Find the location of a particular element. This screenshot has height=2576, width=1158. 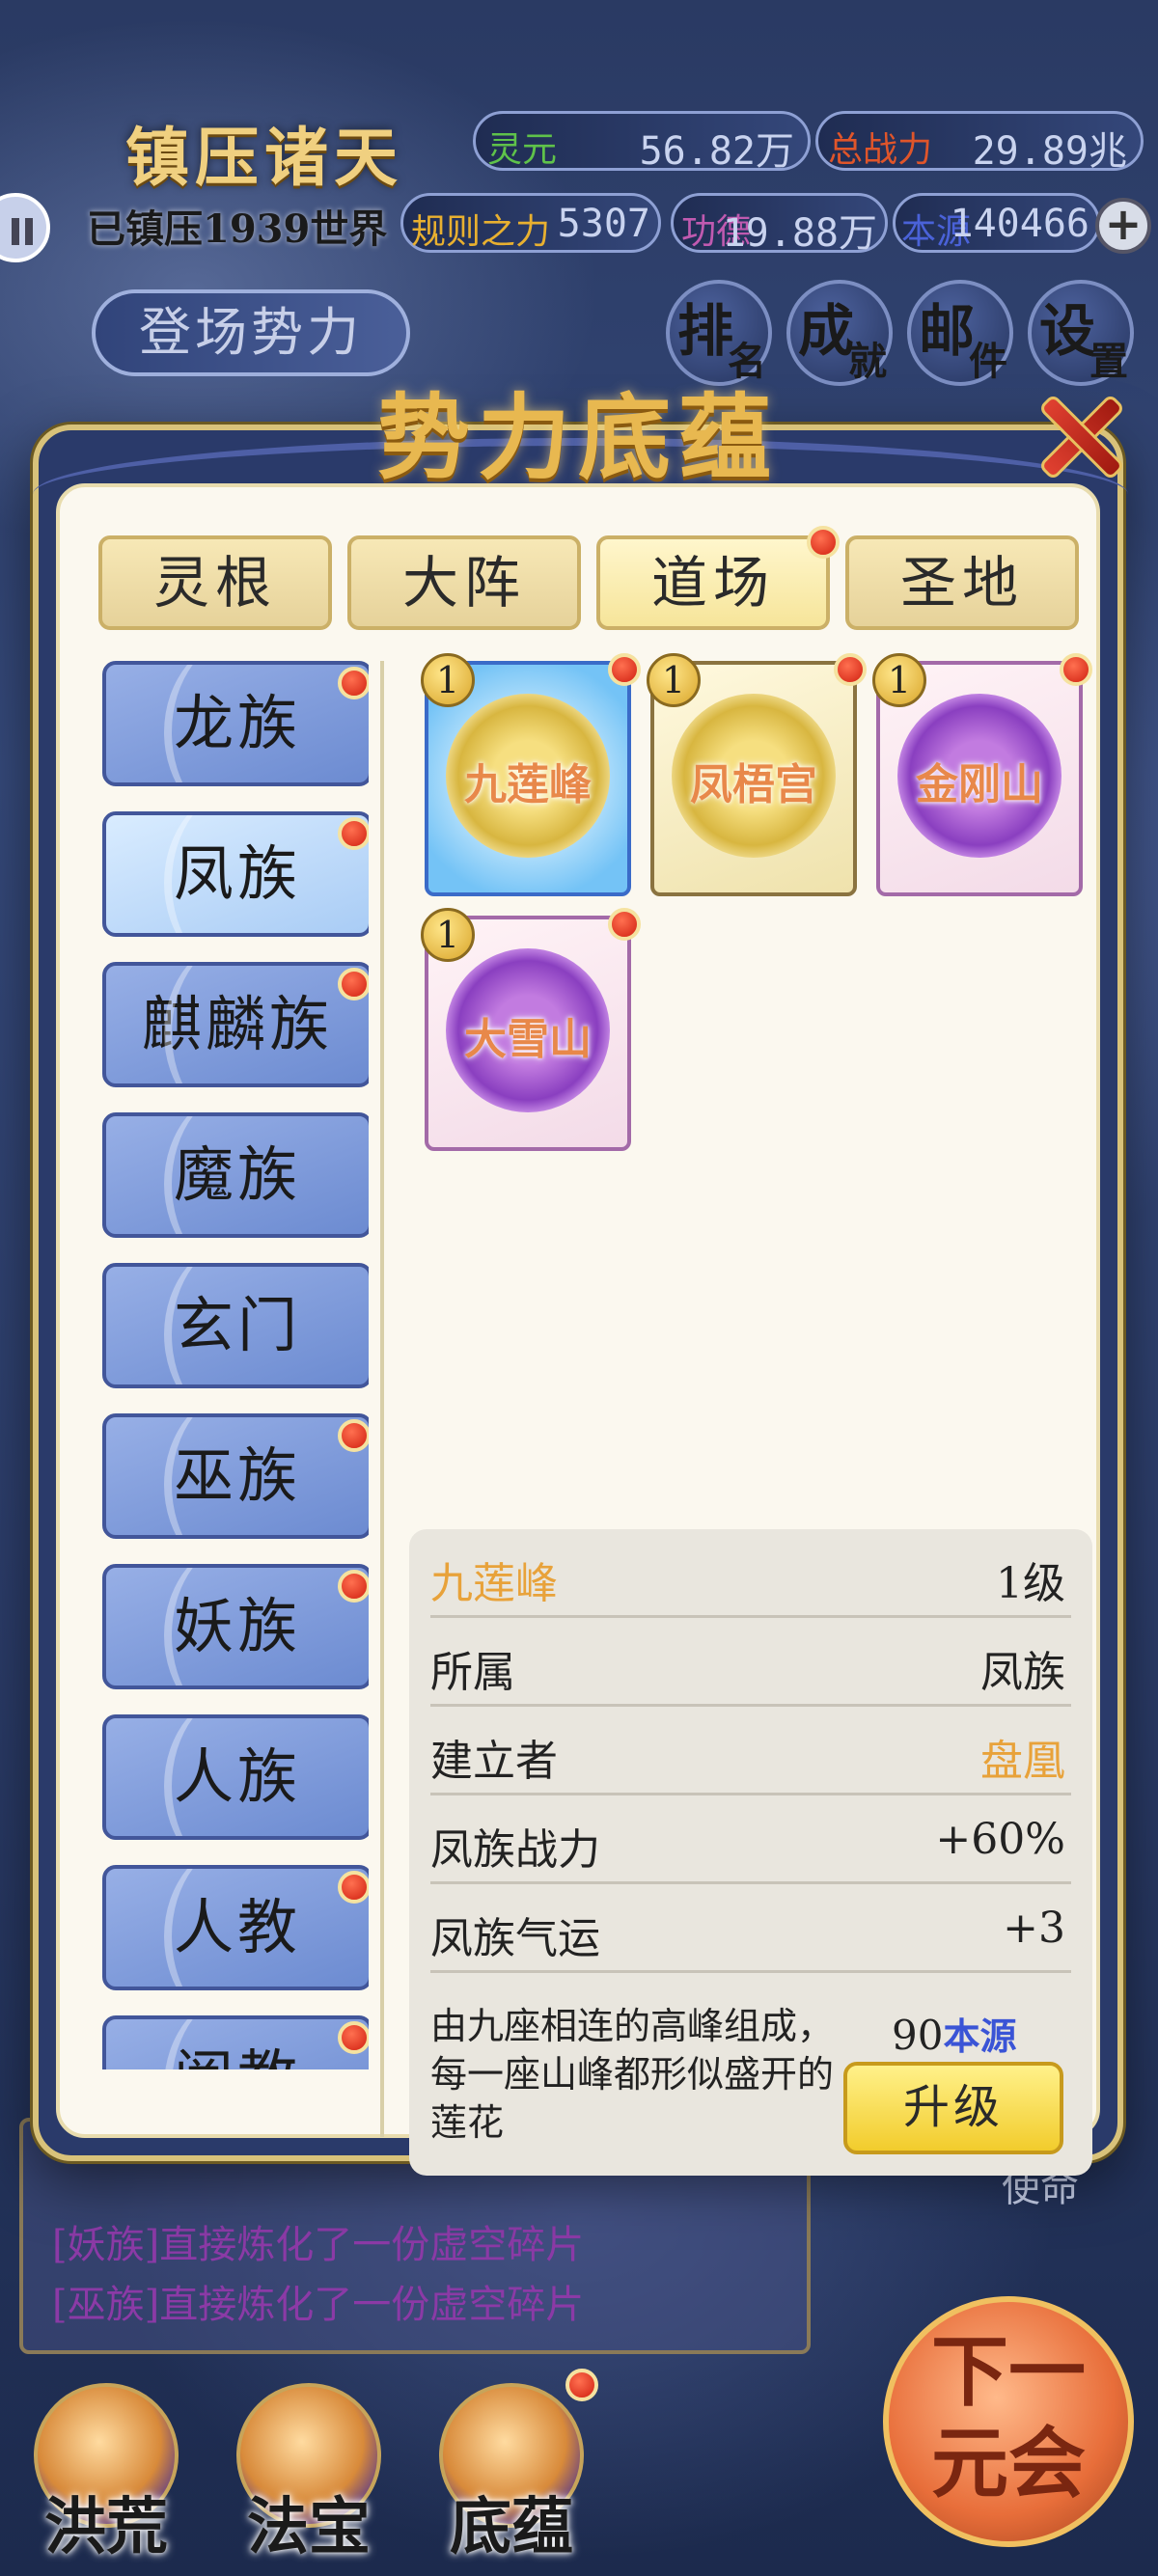

tab-daochang-label: 道场 is located at coordinates (712, 583).